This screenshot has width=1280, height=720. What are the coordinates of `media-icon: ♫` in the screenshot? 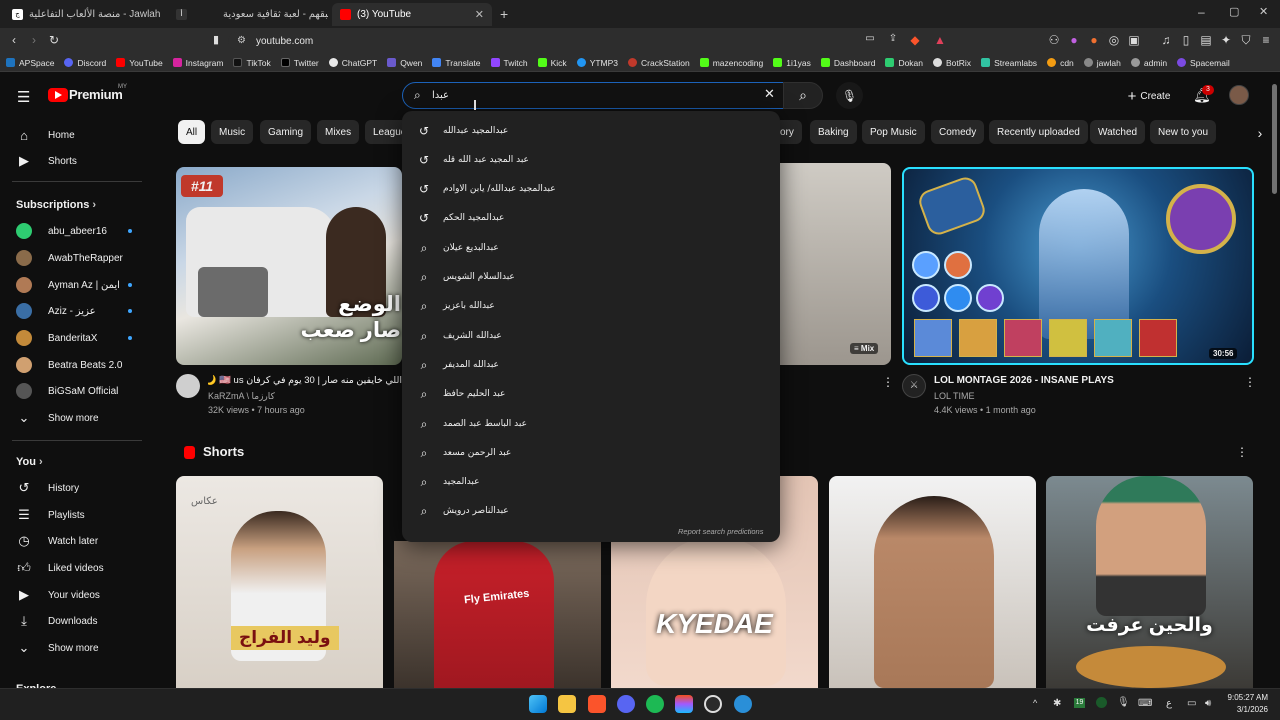 It's located at (1166, 40).